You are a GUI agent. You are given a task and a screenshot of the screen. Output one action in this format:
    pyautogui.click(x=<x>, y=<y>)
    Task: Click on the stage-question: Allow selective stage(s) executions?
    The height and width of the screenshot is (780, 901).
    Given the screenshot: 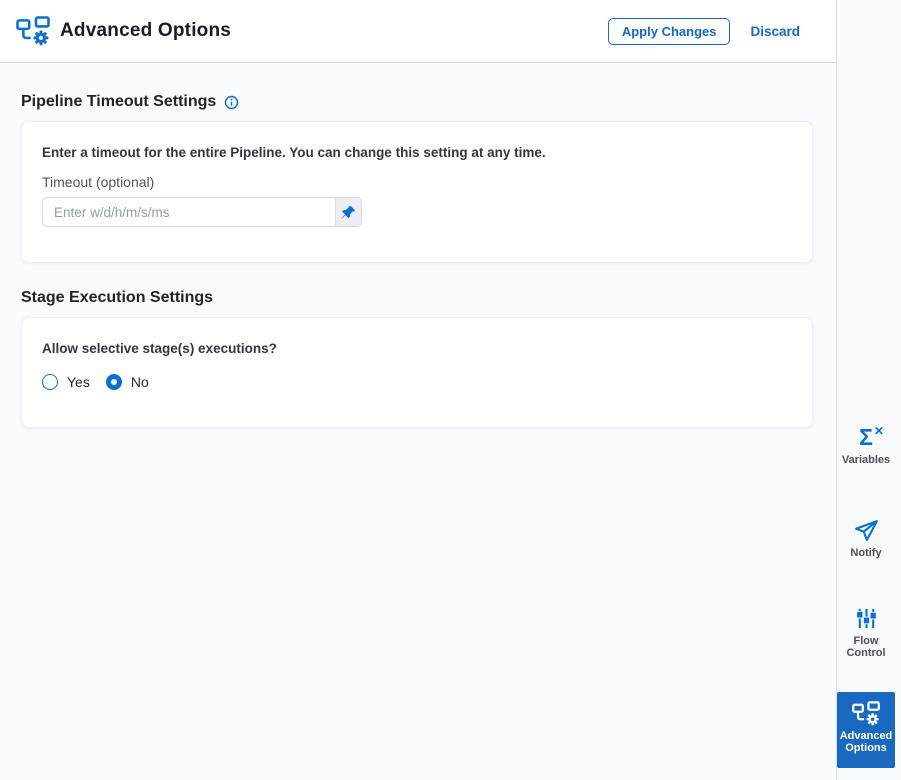 What is the action you would take?
    pyautogui.click(x=159, y=348)
    